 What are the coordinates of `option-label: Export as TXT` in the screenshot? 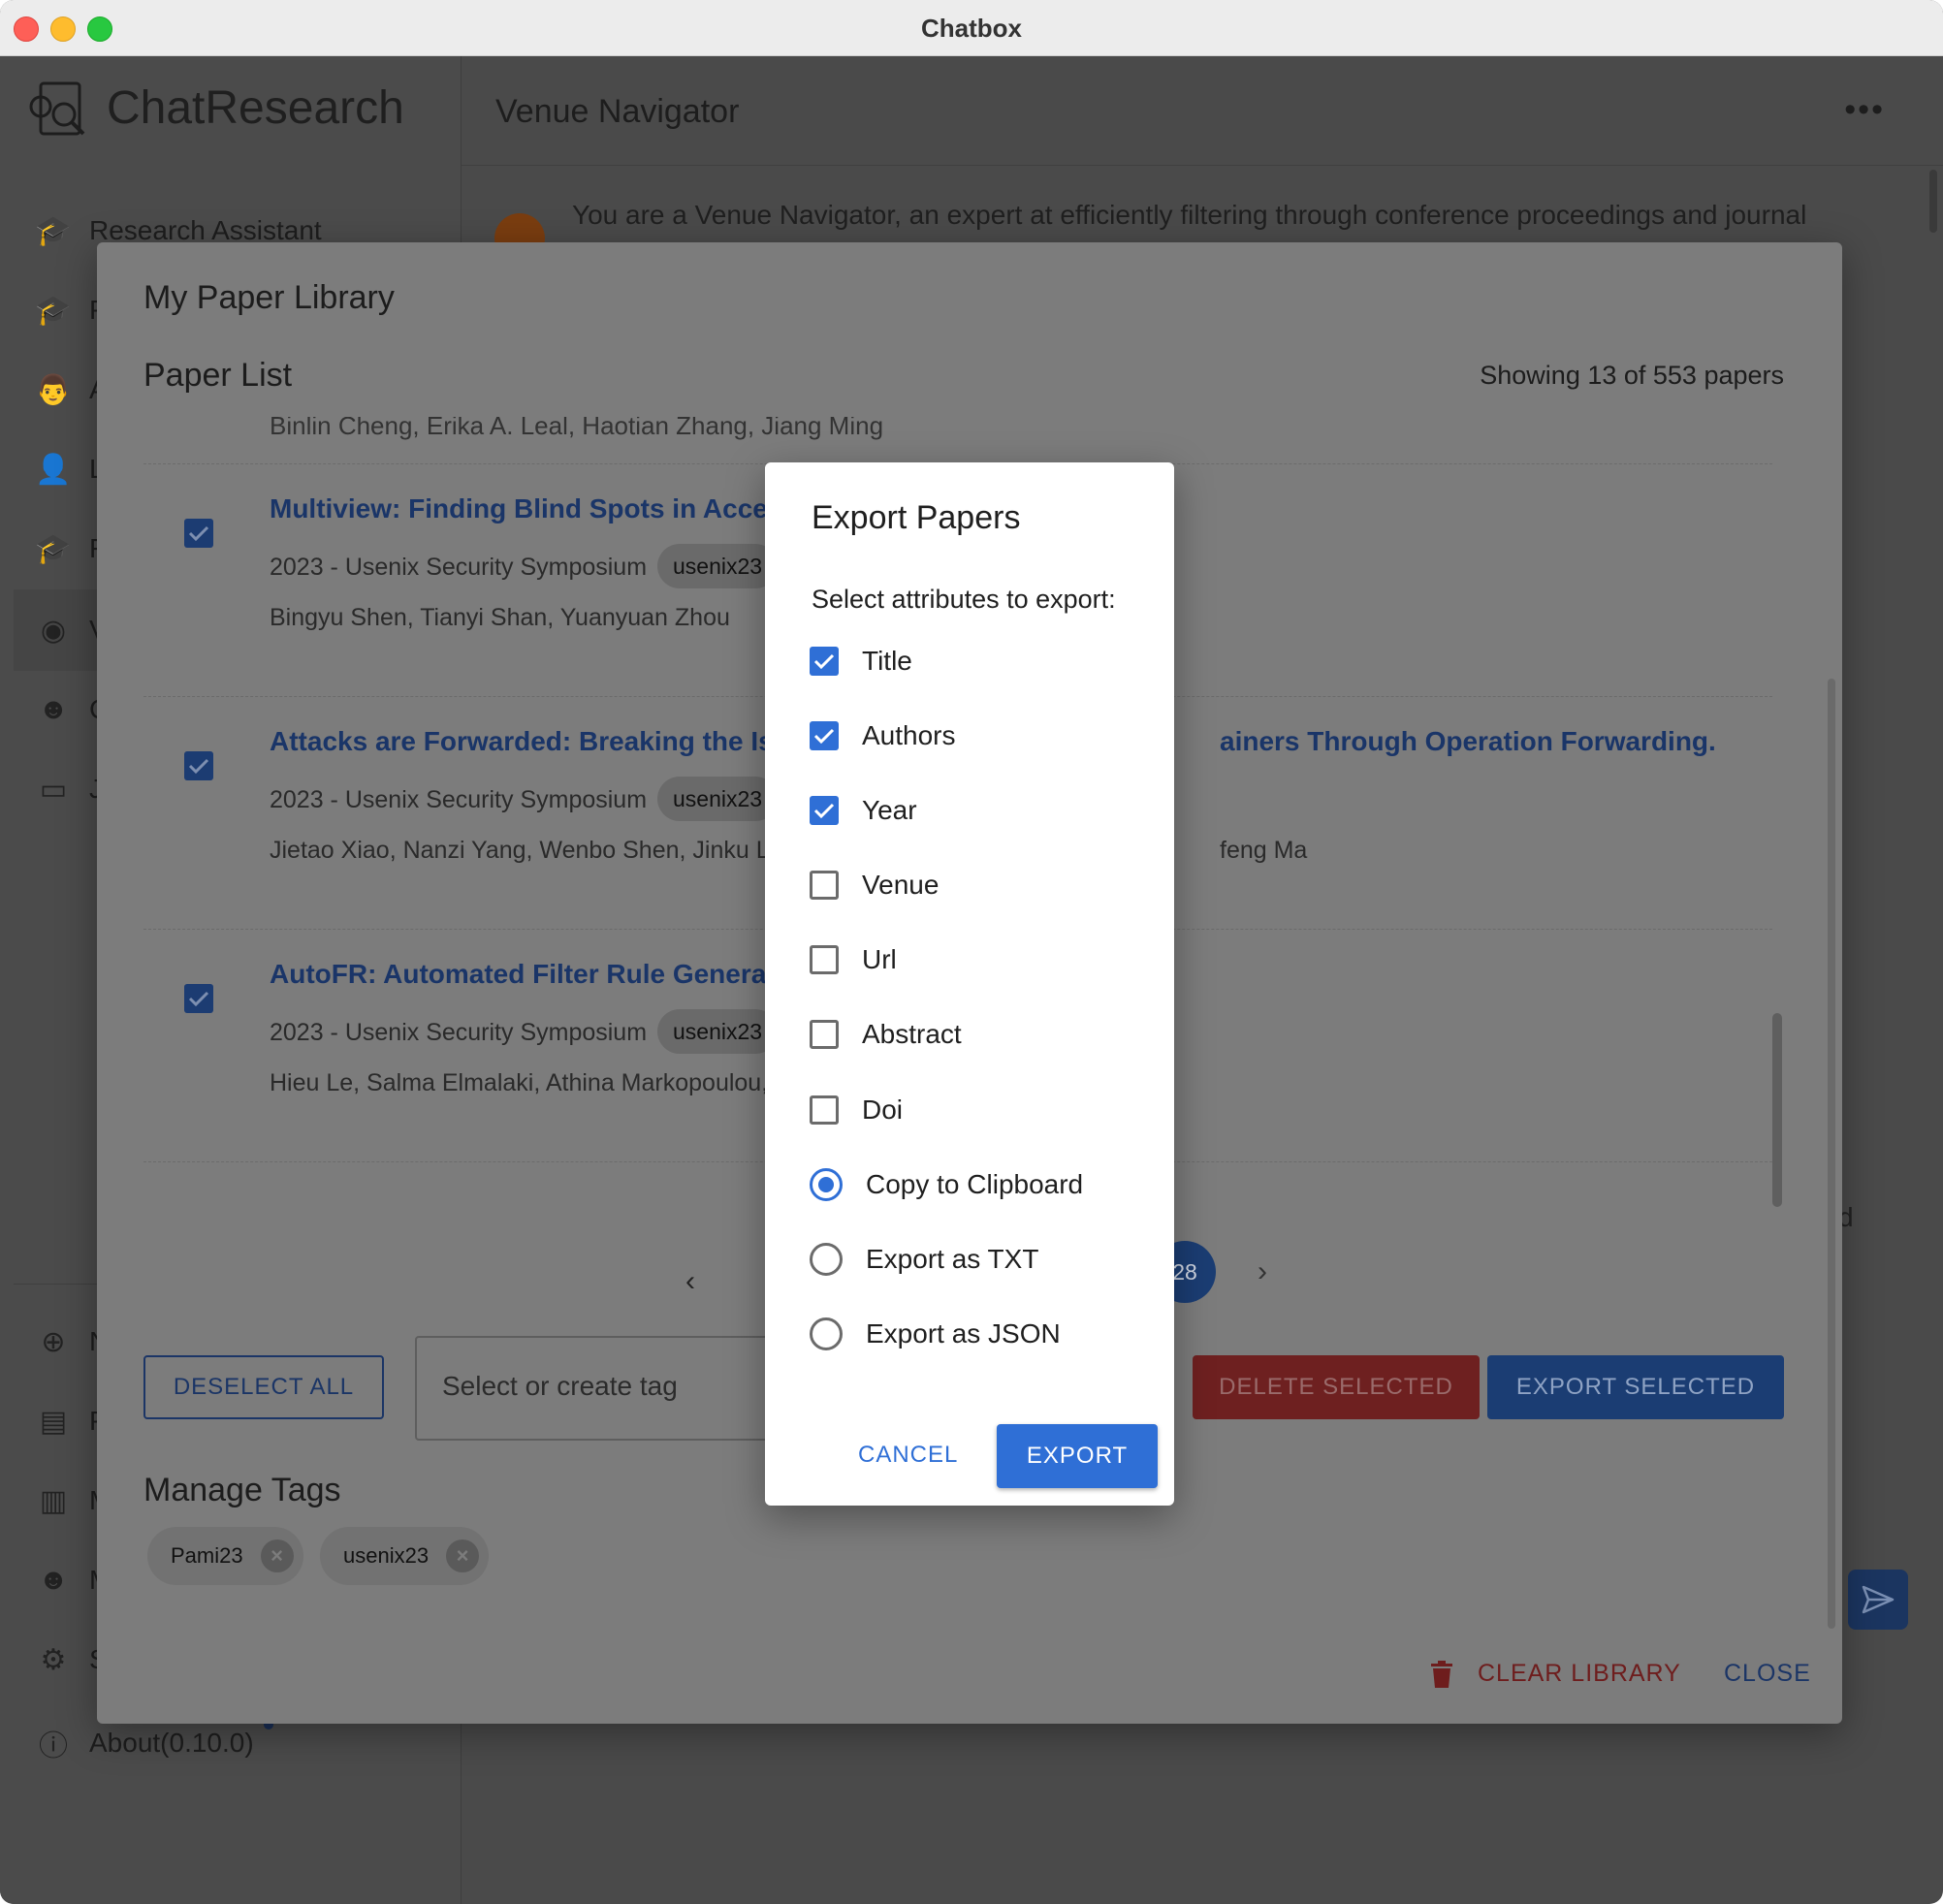 It's located at (952, 1259).